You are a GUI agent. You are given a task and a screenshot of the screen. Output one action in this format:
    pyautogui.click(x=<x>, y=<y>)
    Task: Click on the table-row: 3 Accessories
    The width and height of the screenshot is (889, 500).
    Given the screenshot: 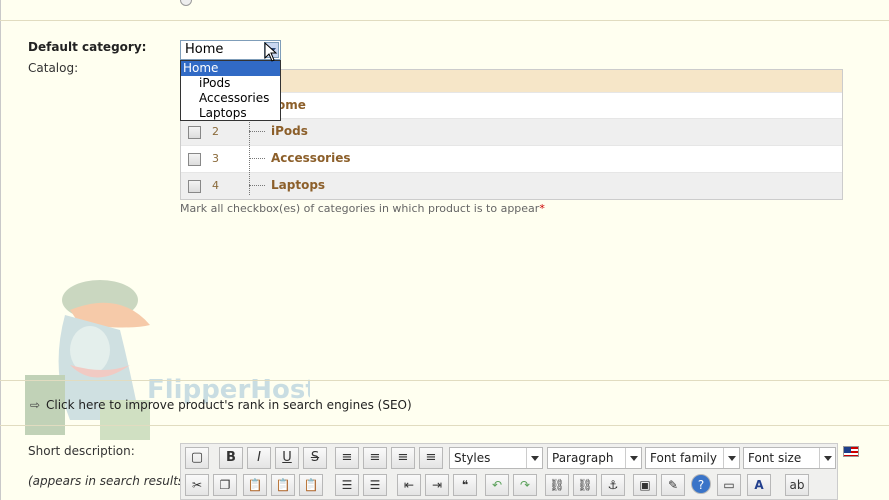 What is the action you would take?
    pyautogui.click(x=511, y=158)
    